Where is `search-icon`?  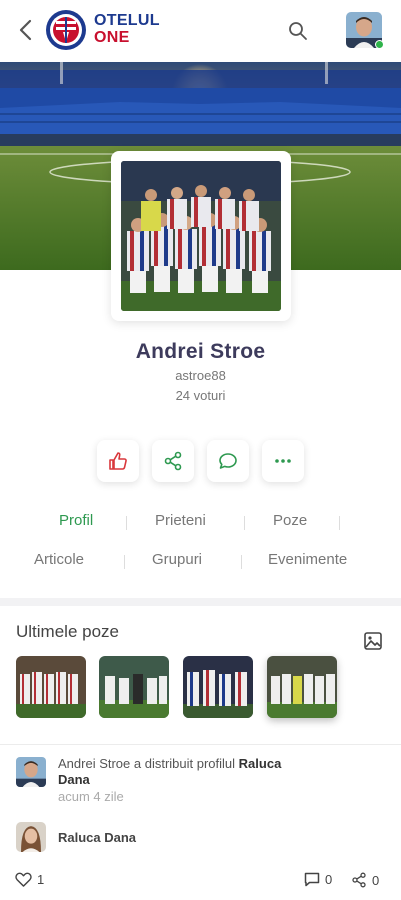
search-icon is located at coordinates (298, 31).